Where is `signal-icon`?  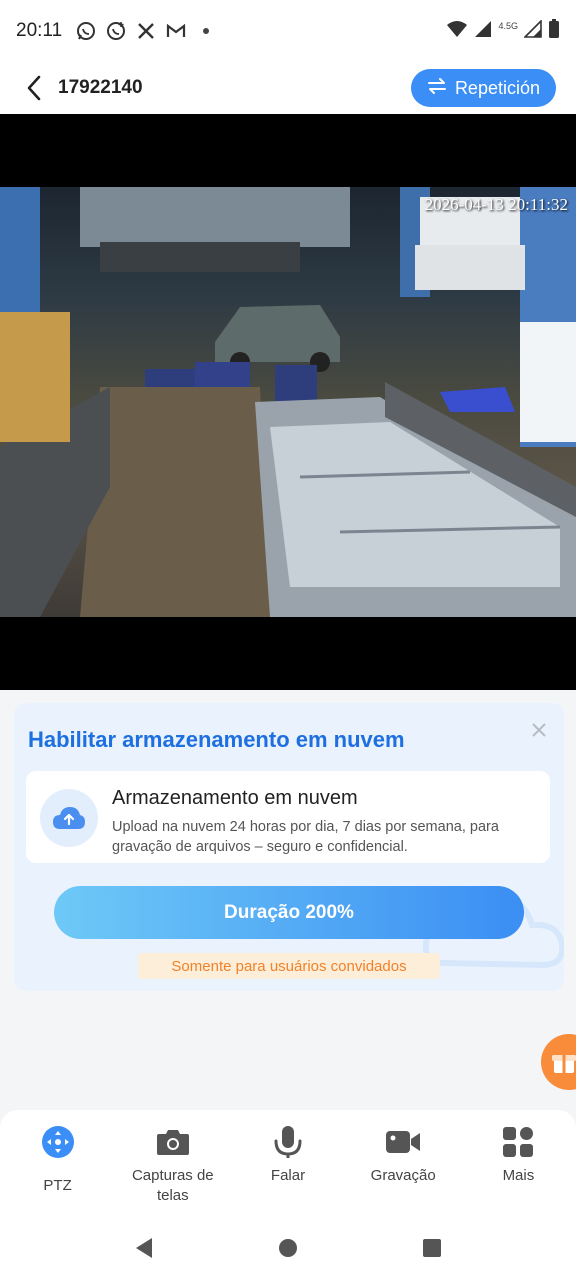
signal-icon is located at coordinates (483, 31).